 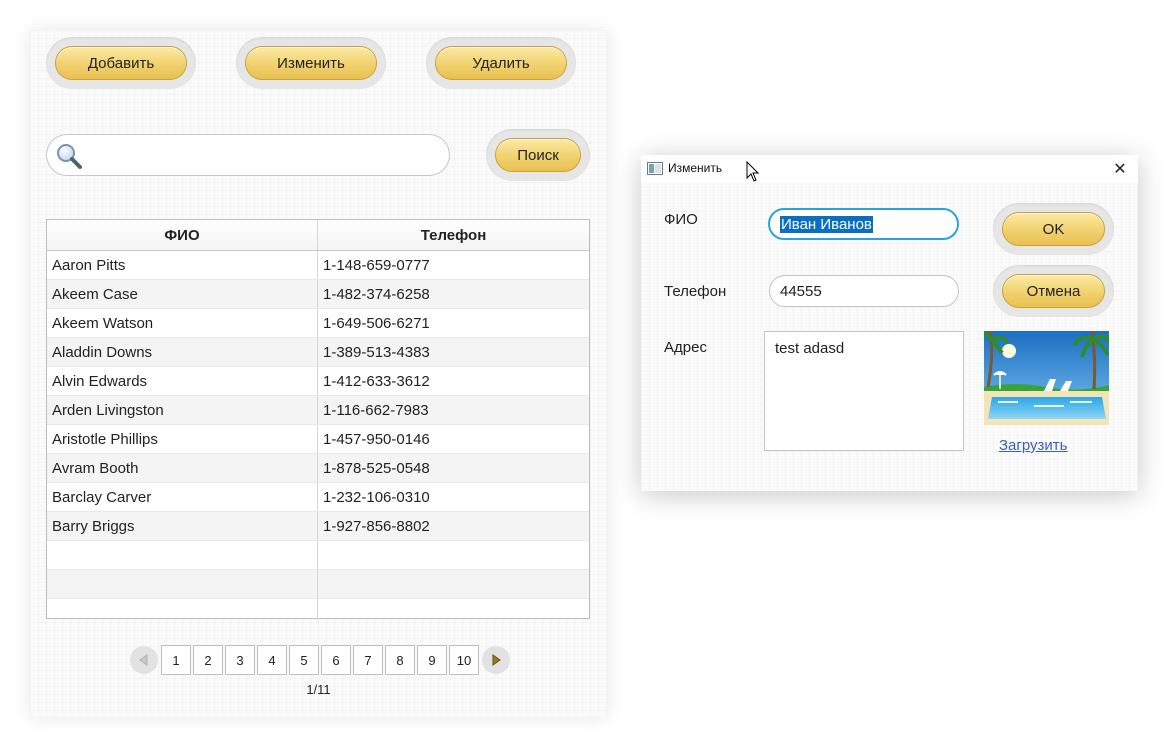 I want to click on table-row: Akeem Watson 1-649-506-6271, so click(x=318, y=323).